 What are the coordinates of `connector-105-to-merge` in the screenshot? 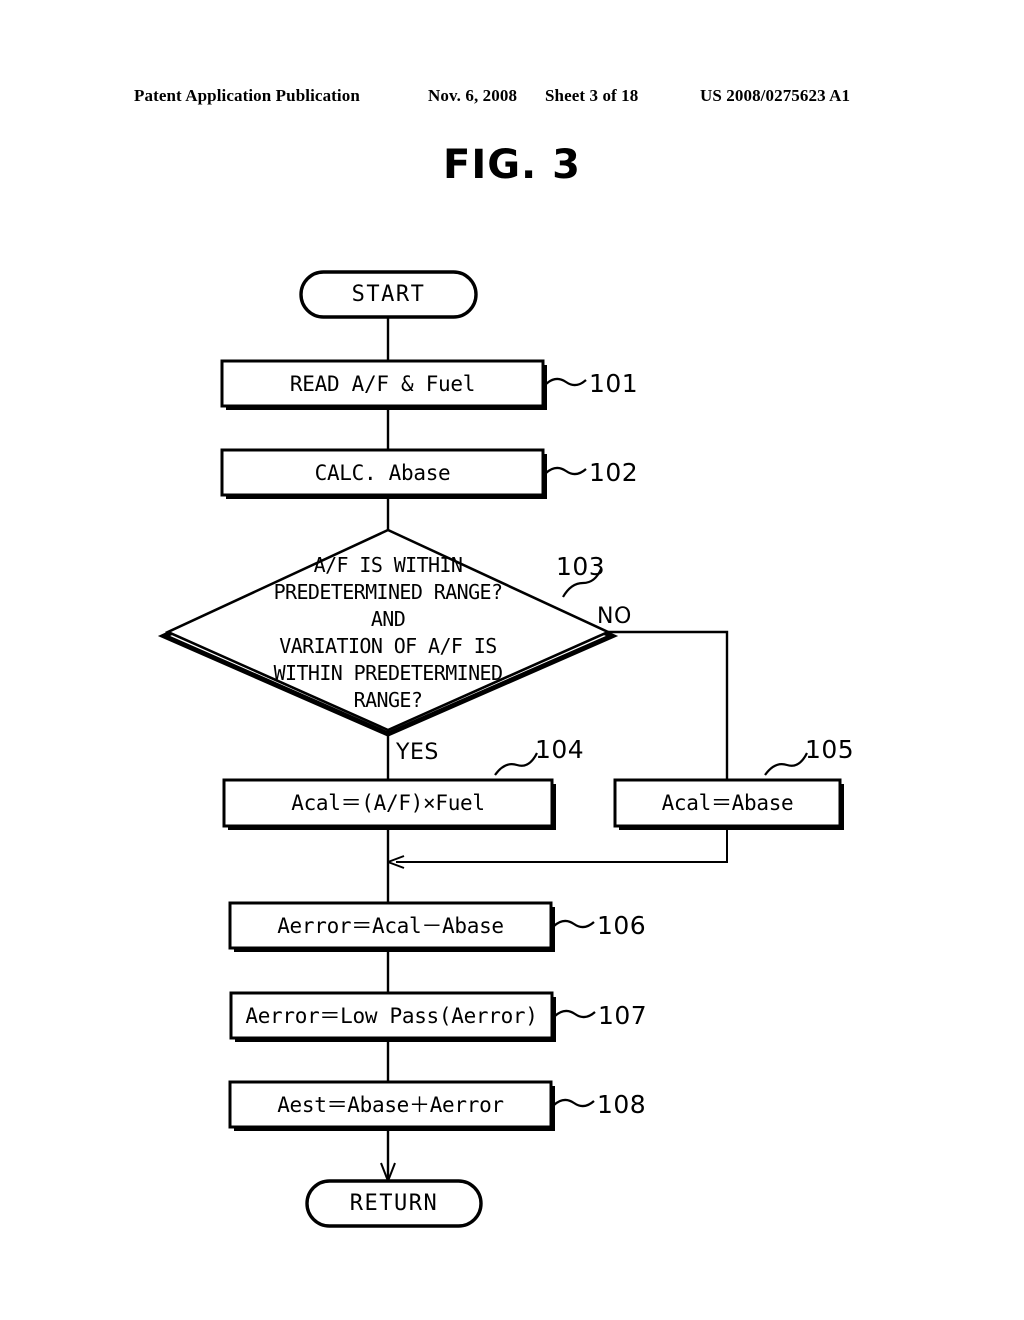 It's located at (562, 845).